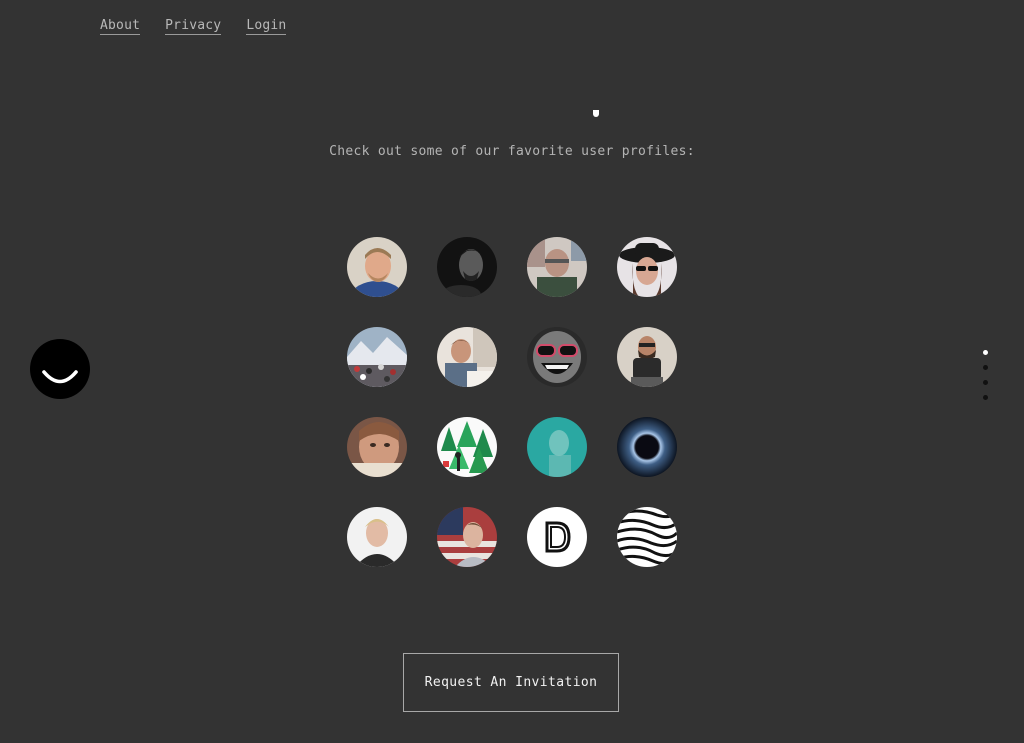  I want to click on section-pager, so click(987, 380).